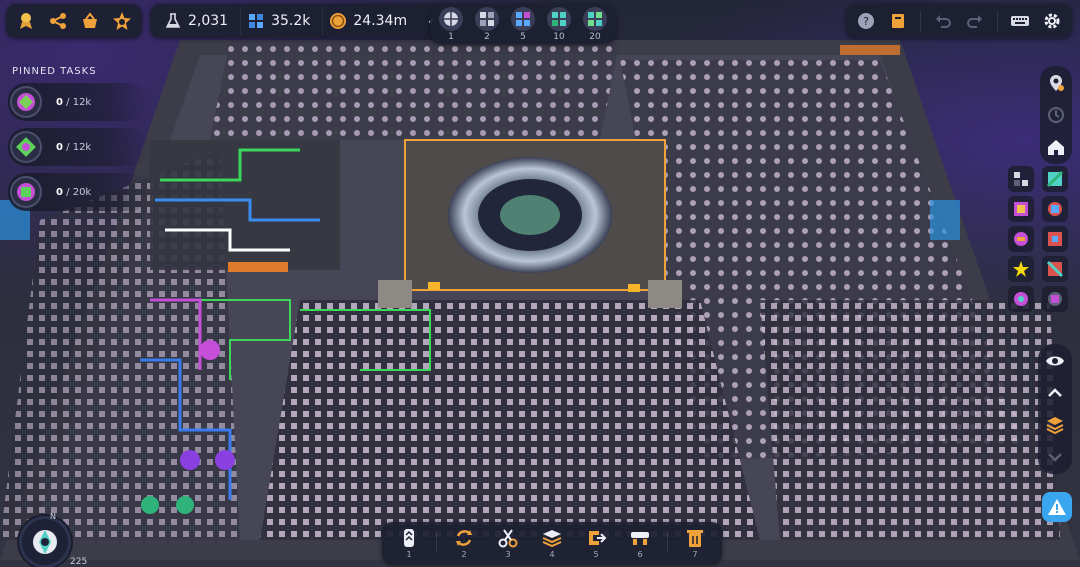 The height and width of the screenshot is (567, 1080). Describe the element at coordinates (898, 21) in the screenshot. I see `wiki-book-icon` at that location.